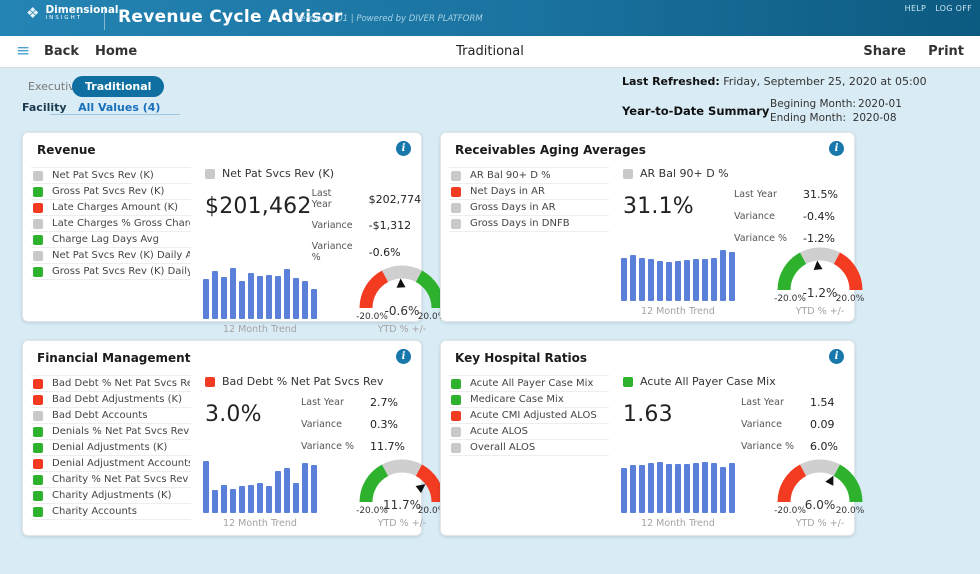 The height and width of the screenshot is (574, 980). What do you see at coordinates (23, 51) in the screenshot?
I see `menu-icon: ≡` at bounding box center [23, 51].